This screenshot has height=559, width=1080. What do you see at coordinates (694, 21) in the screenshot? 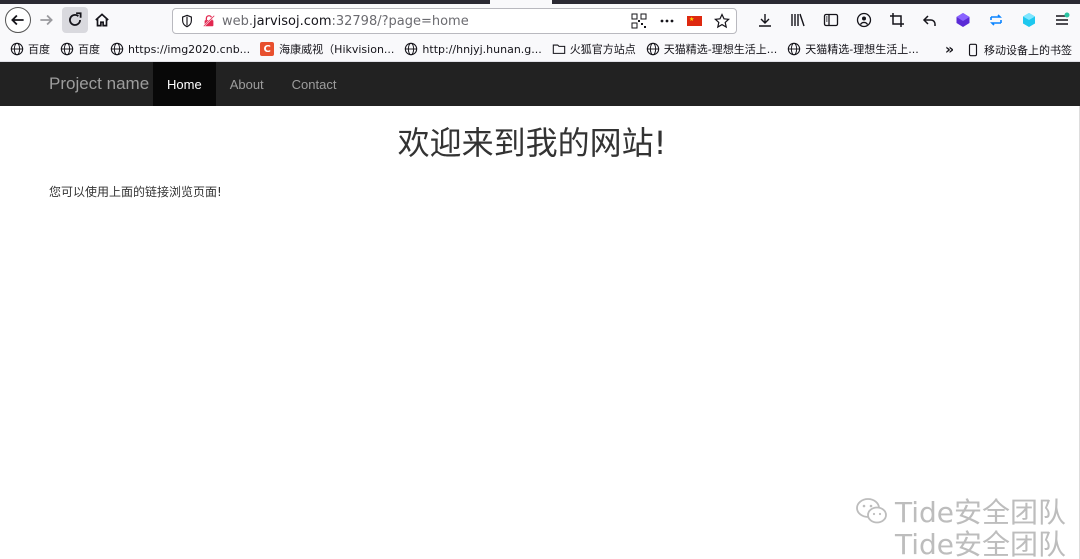
I see `china-flag-icon` at bounding box center [694, 21].